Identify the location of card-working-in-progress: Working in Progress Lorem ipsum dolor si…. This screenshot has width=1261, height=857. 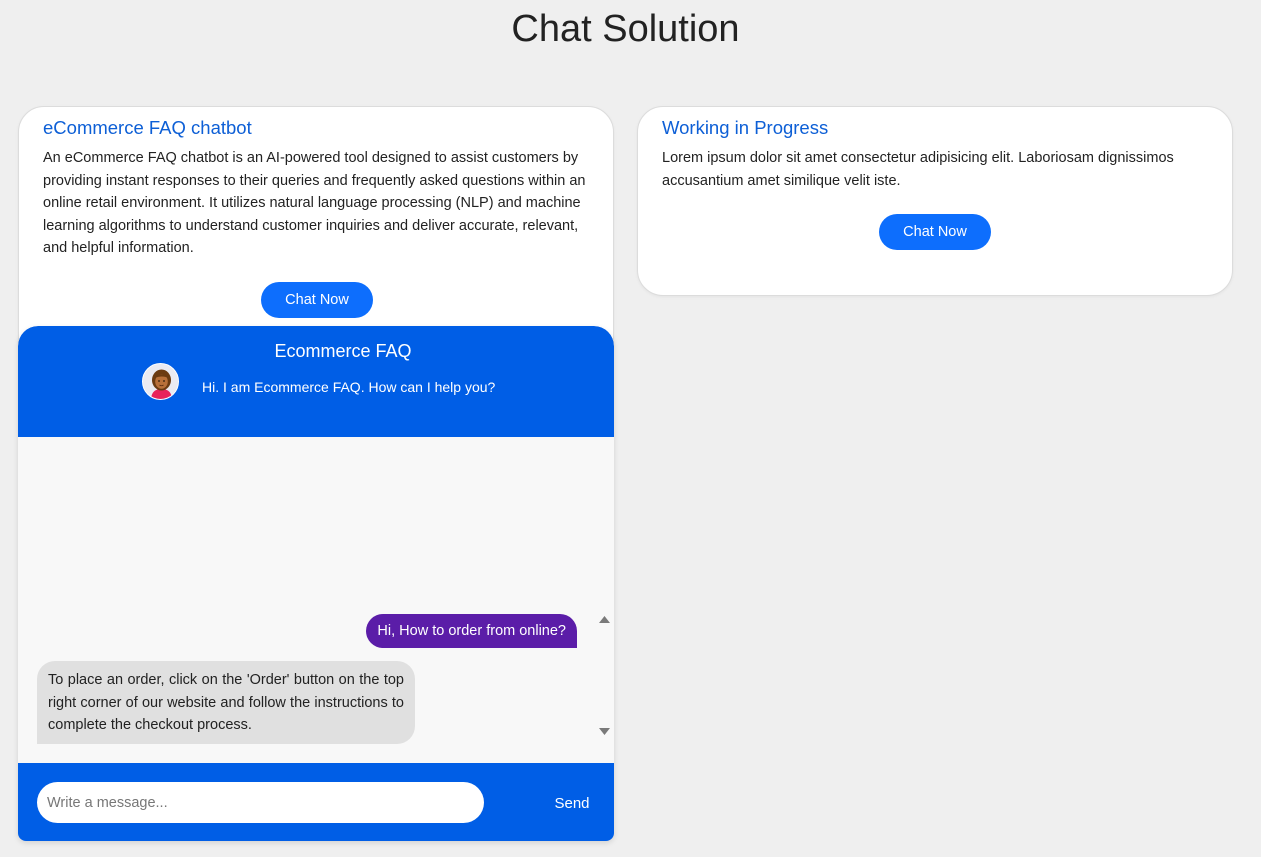
(935, 201).